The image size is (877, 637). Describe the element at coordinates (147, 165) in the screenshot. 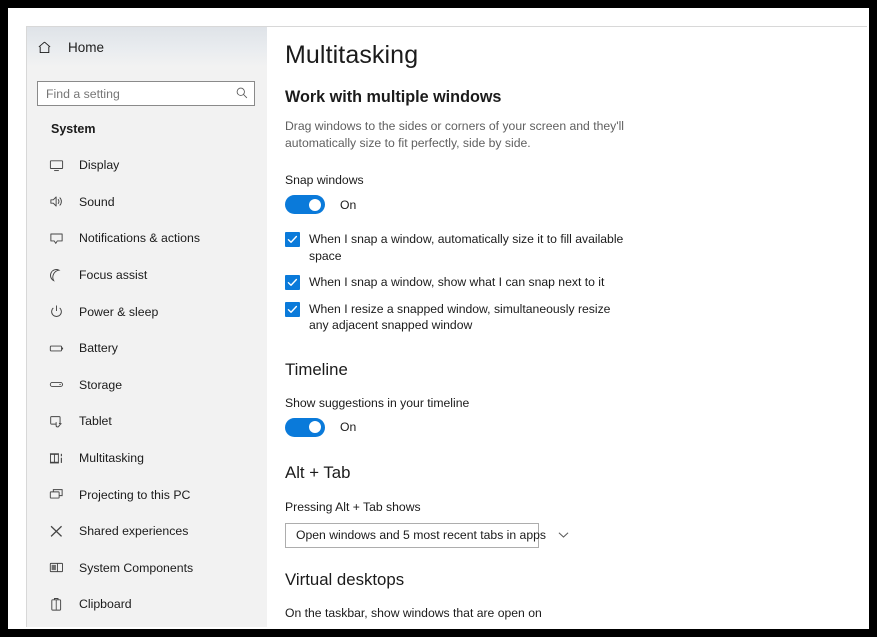

I see `sidebar-item-display: Display` at that location.